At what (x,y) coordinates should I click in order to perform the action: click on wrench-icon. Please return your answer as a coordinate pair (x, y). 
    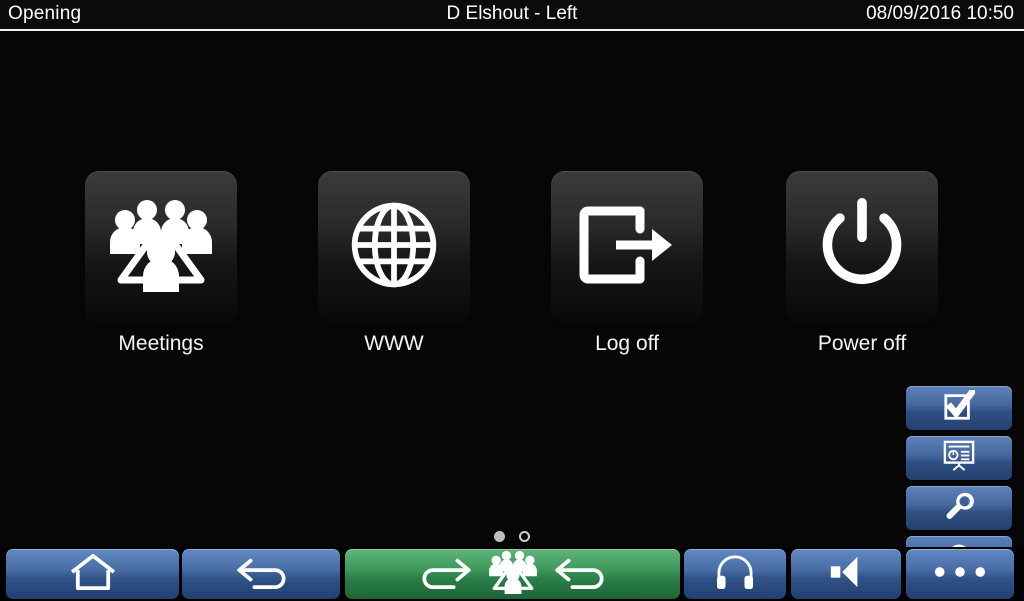
    Looking at the image, I should click on (959, 508).